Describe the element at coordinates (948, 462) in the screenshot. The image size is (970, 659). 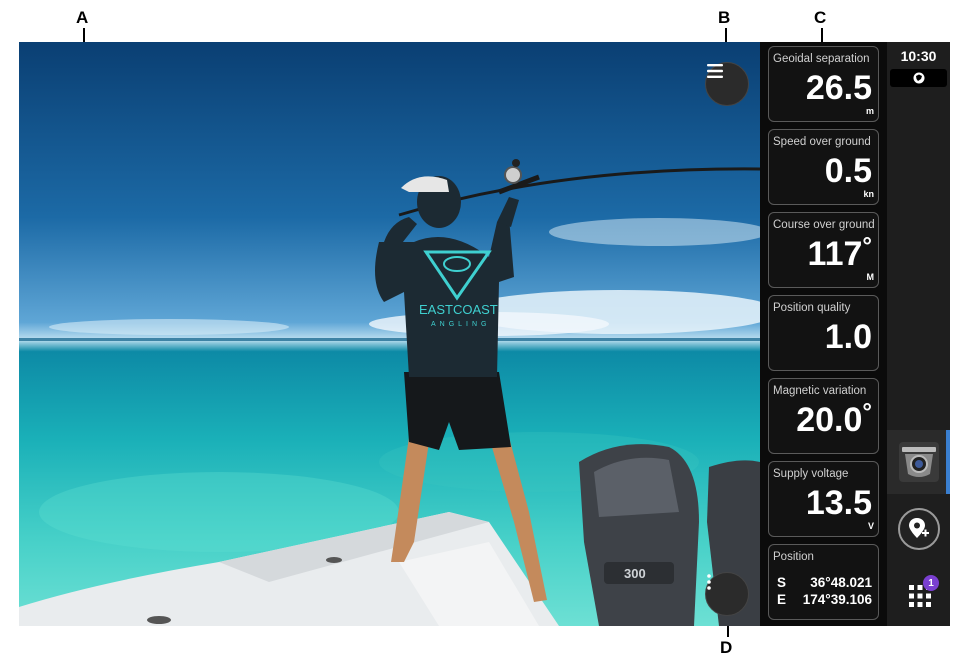
I see `active-indicator` at that location.